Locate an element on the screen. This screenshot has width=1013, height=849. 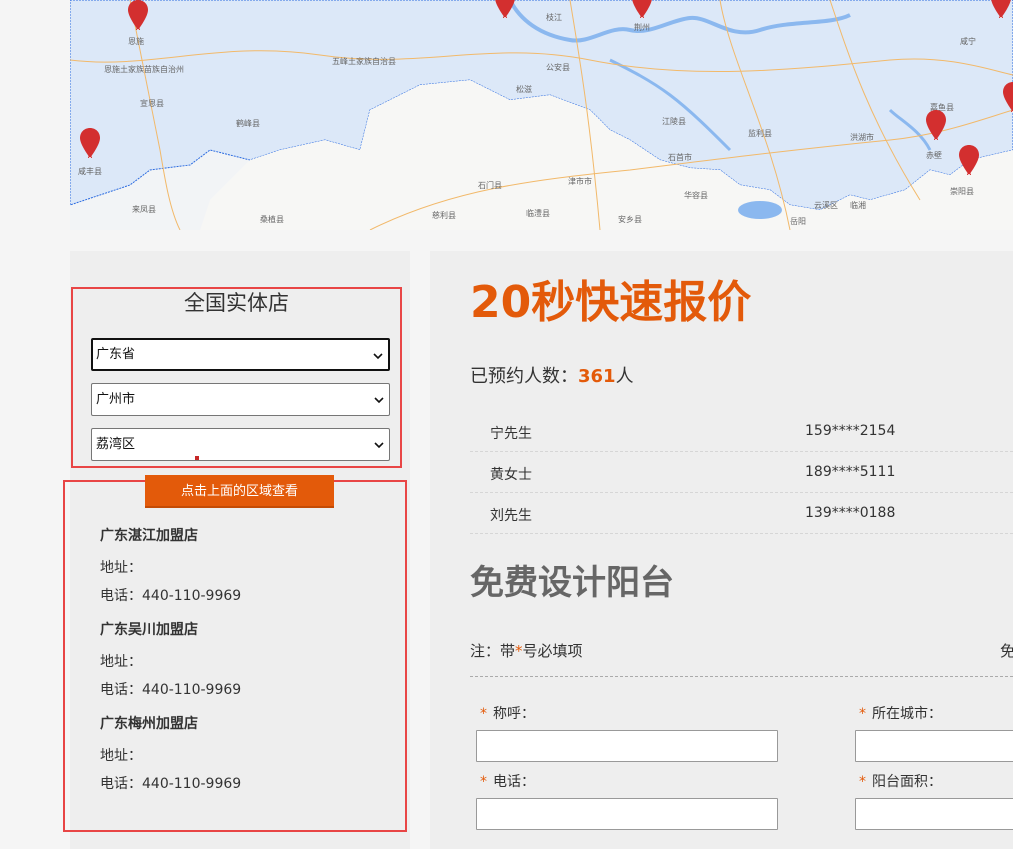
map-label: 枝江 is located at coordinates (554, 17).